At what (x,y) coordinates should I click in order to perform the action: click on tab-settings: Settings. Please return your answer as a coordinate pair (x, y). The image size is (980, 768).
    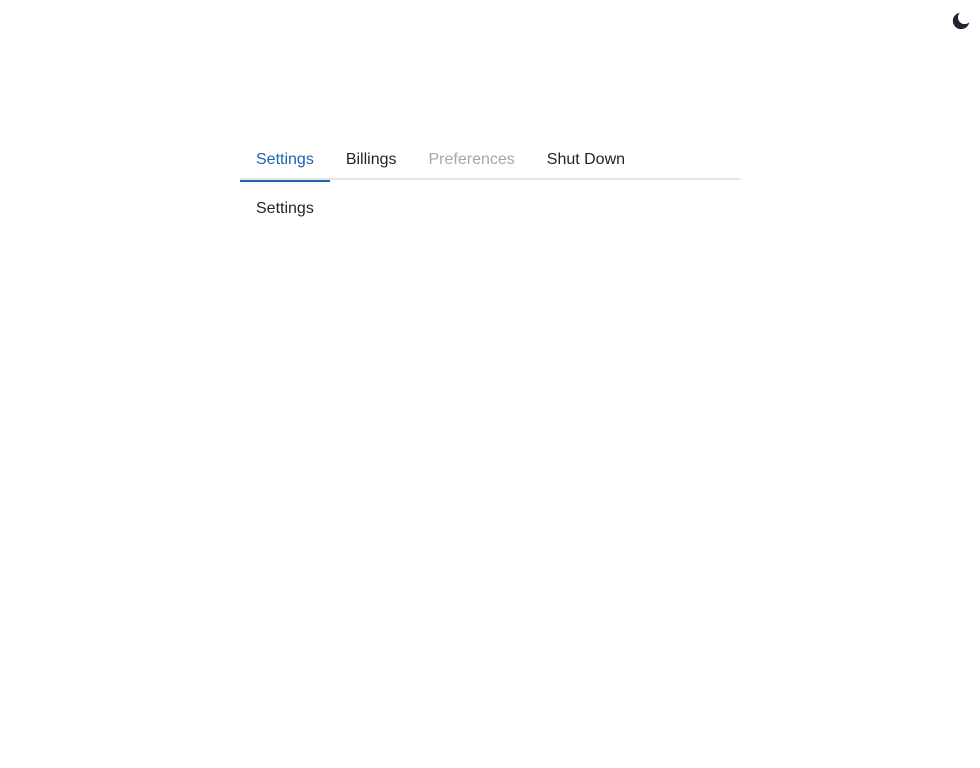
    Looking at the image, I should click on (285, 161).